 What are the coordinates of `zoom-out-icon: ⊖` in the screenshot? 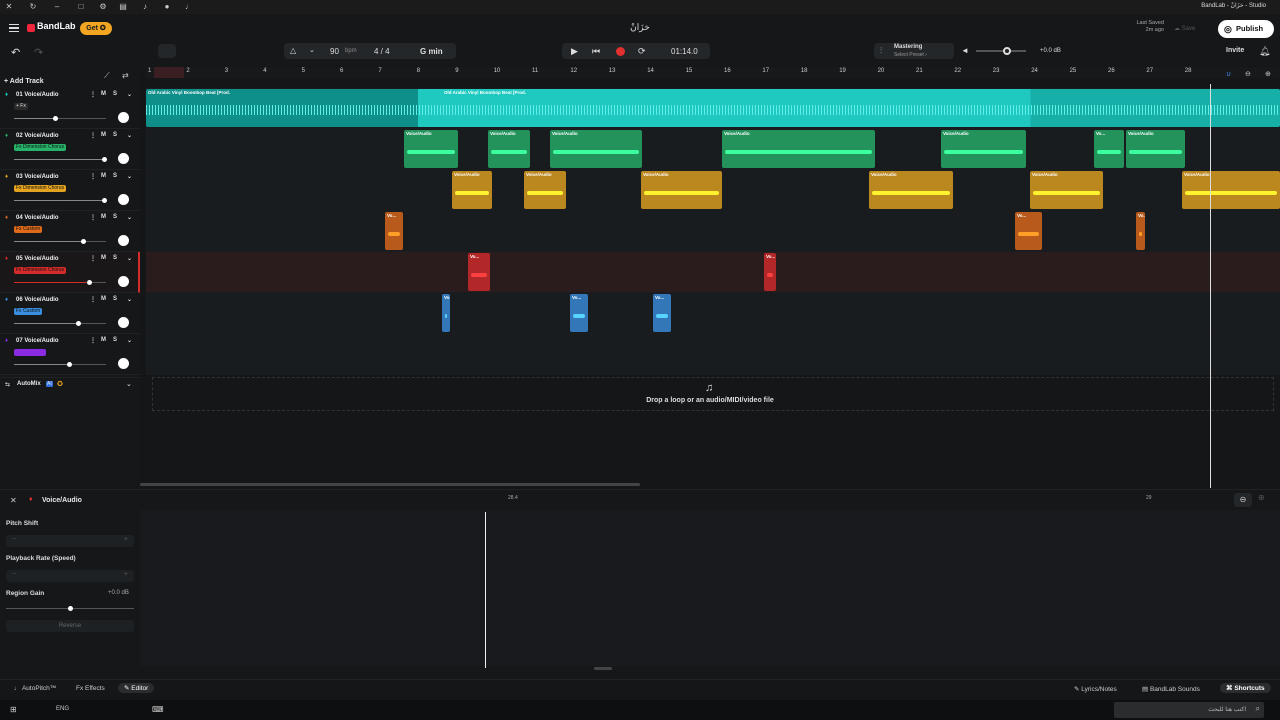 It's located at (1248, 74).